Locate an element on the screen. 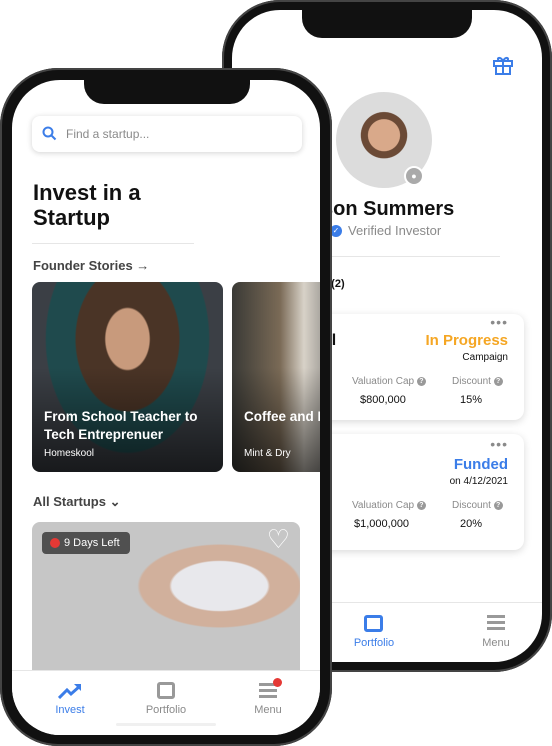 The image size is (552, 746). startup-card: 9 Days Left ♡ is located at coordinates (166, 602).